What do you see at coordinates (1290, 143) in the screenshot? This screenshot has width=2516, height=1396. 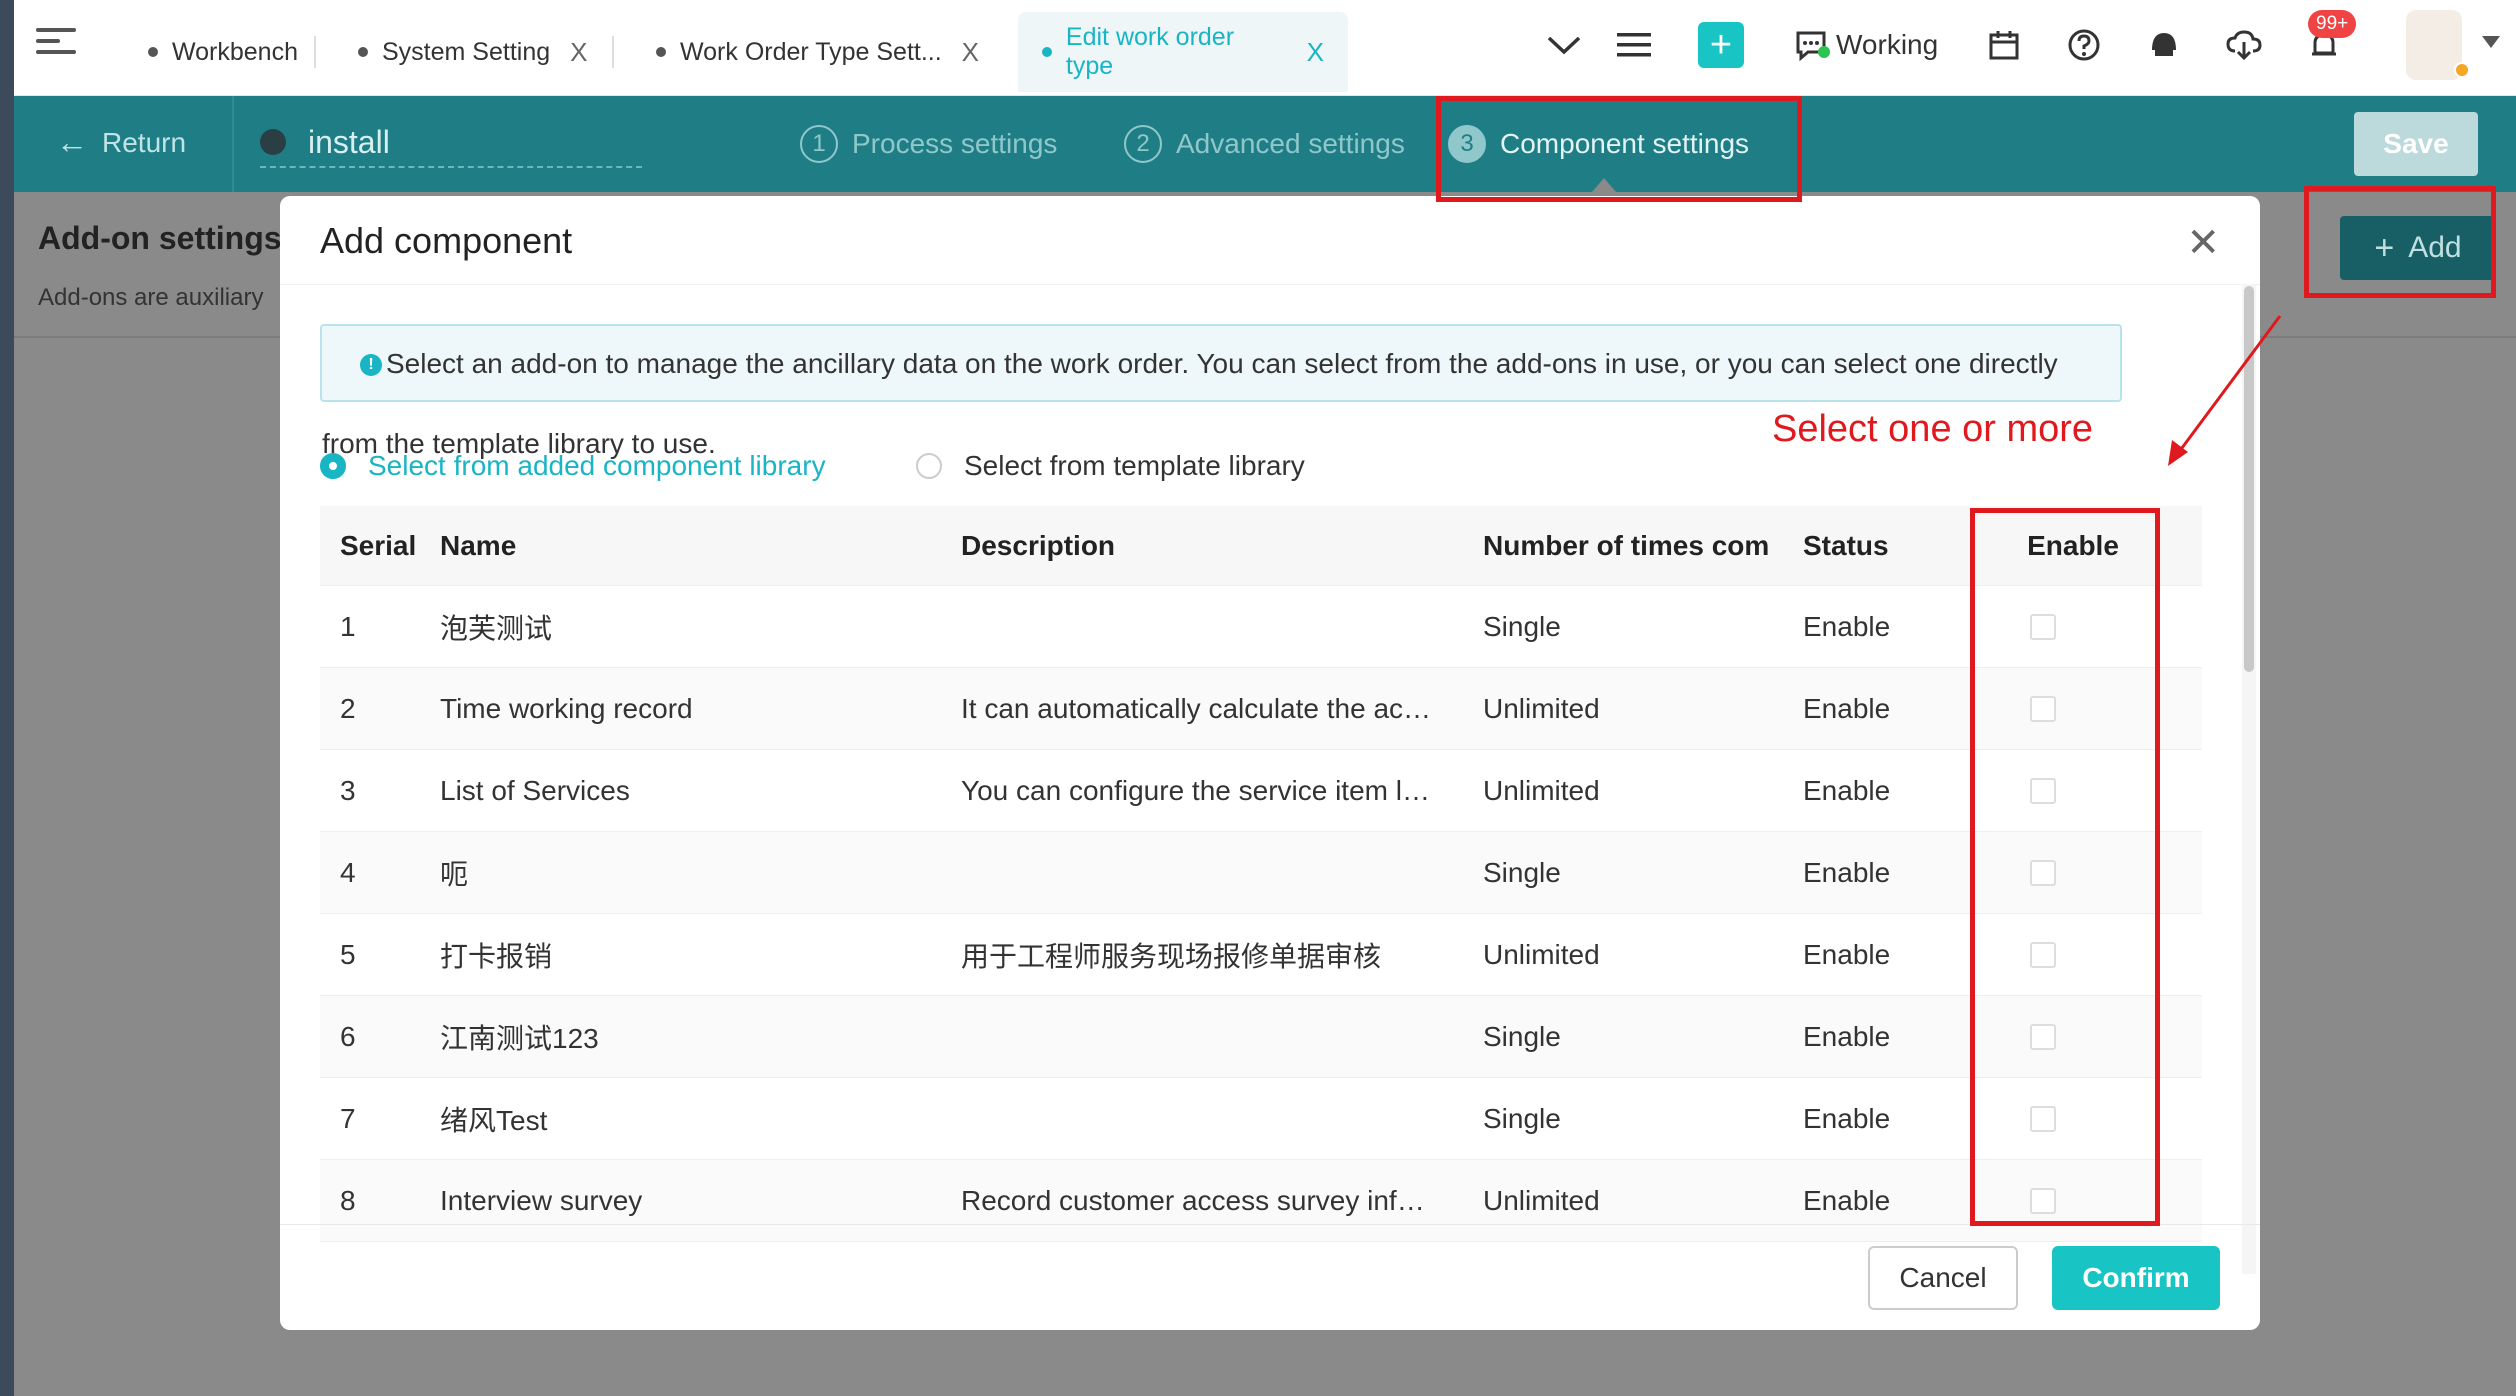 I see `step-label: Advanced settings` at bounding box center [1290, 143].